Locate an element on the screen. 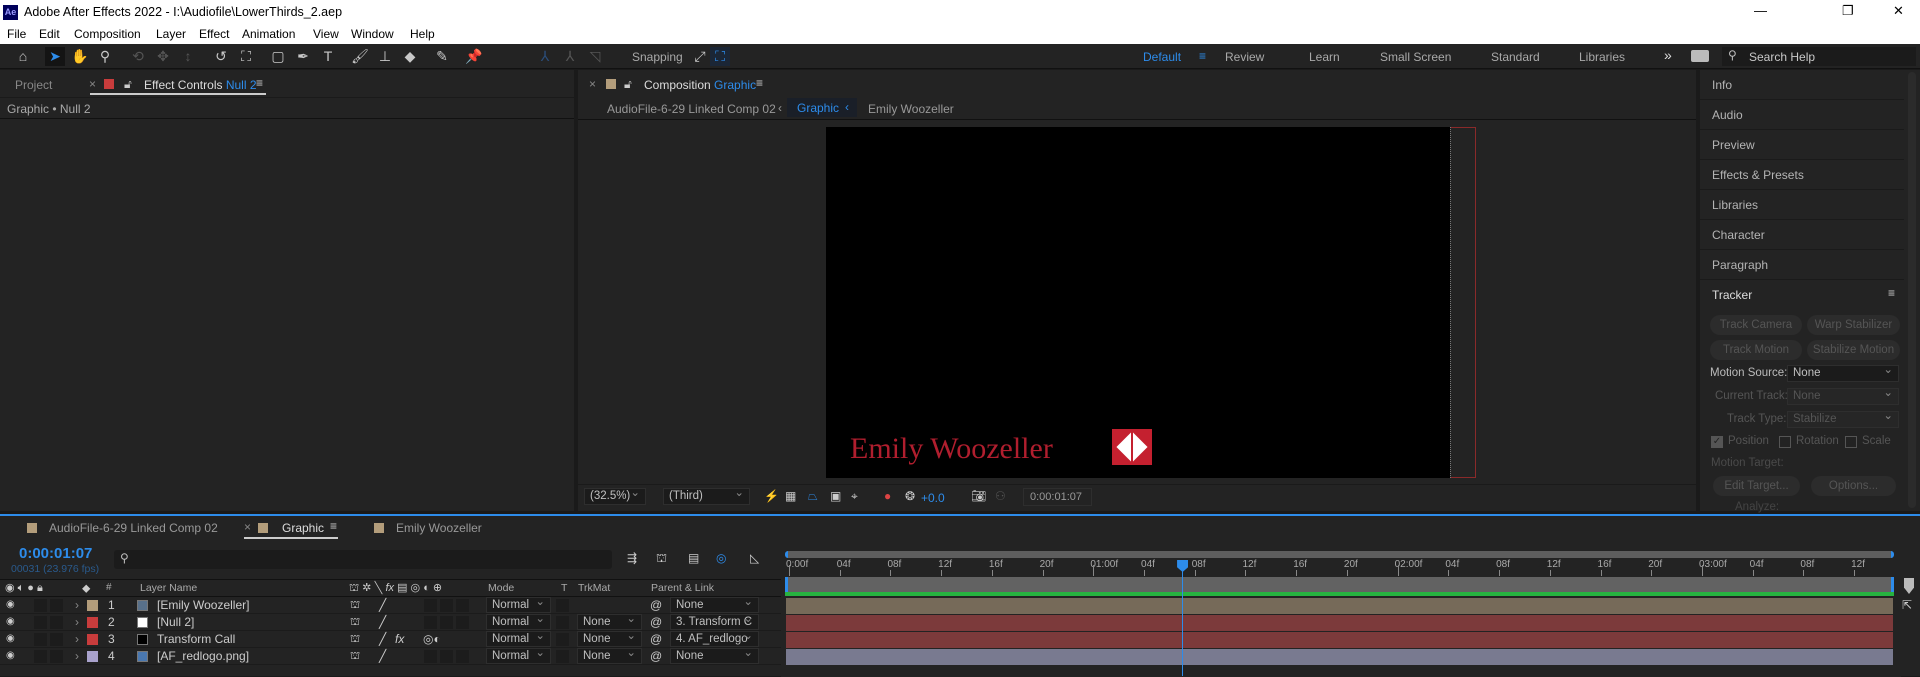 This screenshot has height=677, width=1920. lock-icon: 🔓︎ is located at coordinates (628, 84).